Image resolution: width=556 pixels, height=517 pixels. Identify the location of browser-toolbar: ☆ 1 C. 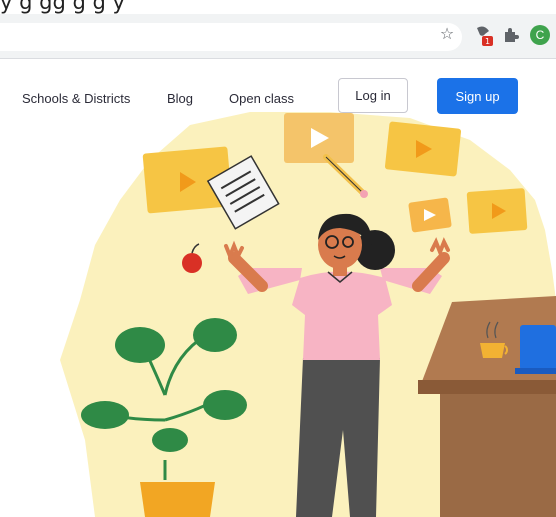
(278, 36).